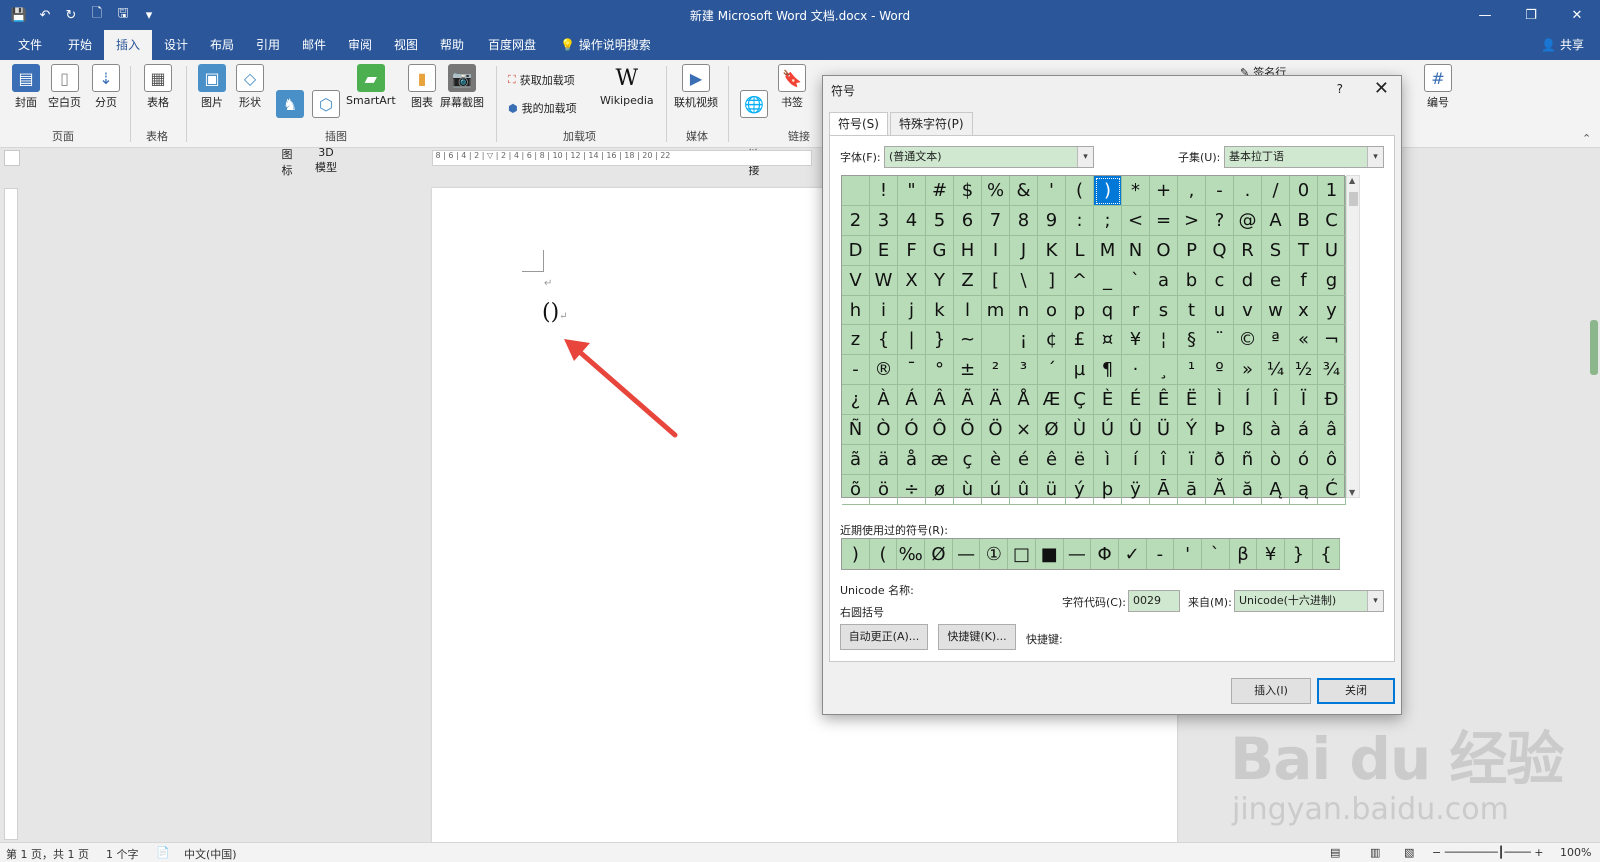 This screenshot has height=862, width=1600. Describe the element at coordinates (212, 87) in the screenshot. I see `pictures-button: ▣ 图片` at that location.